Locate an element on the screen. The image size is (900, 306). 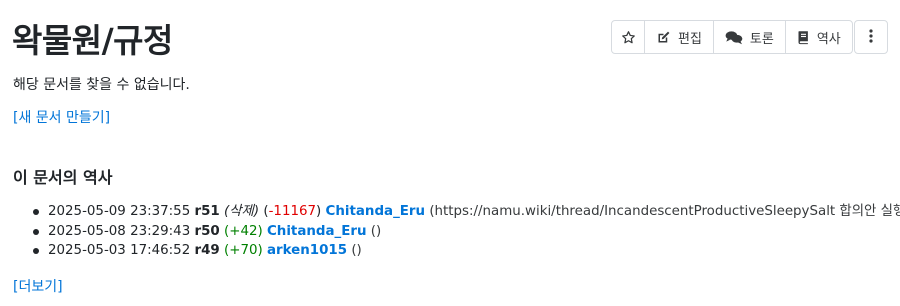
history-datetime: 2025-05-09 23:37:55 is located at coordinates (119, 211).